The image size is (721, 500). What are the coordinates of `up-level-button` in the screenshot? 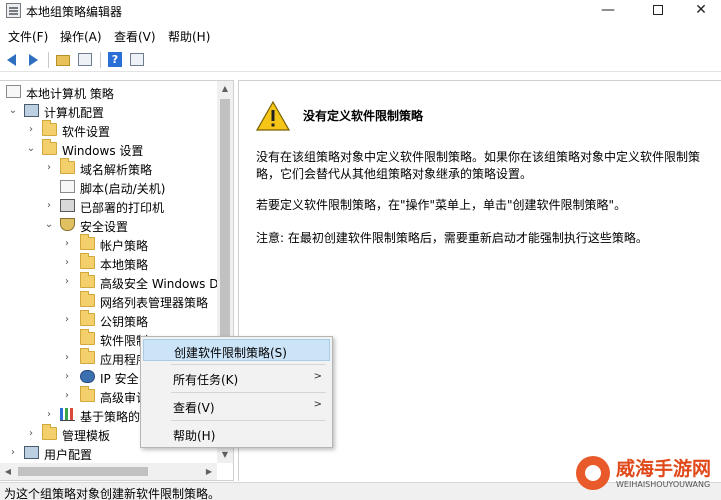 It's located at (63, 60).